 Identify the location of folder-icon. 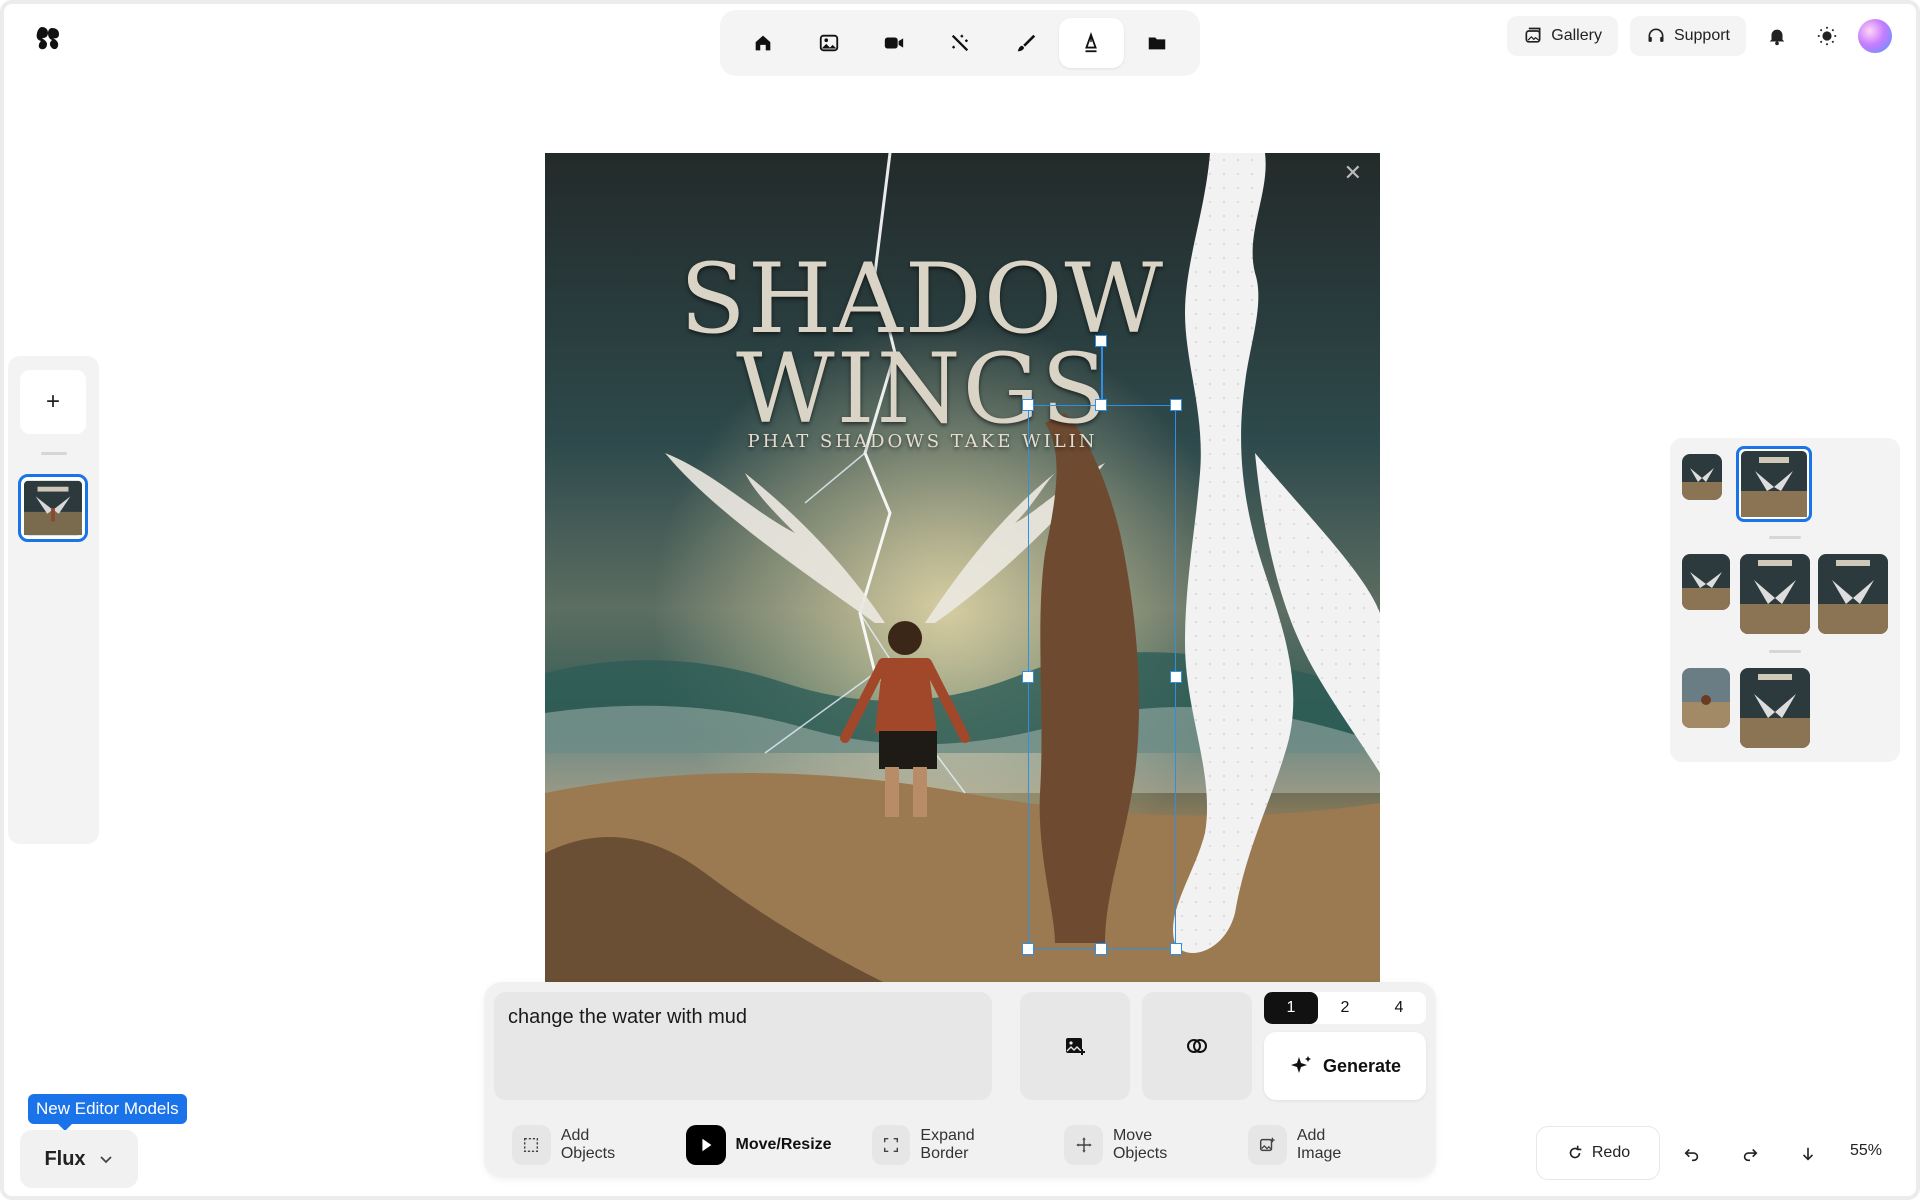
(1157, 43).